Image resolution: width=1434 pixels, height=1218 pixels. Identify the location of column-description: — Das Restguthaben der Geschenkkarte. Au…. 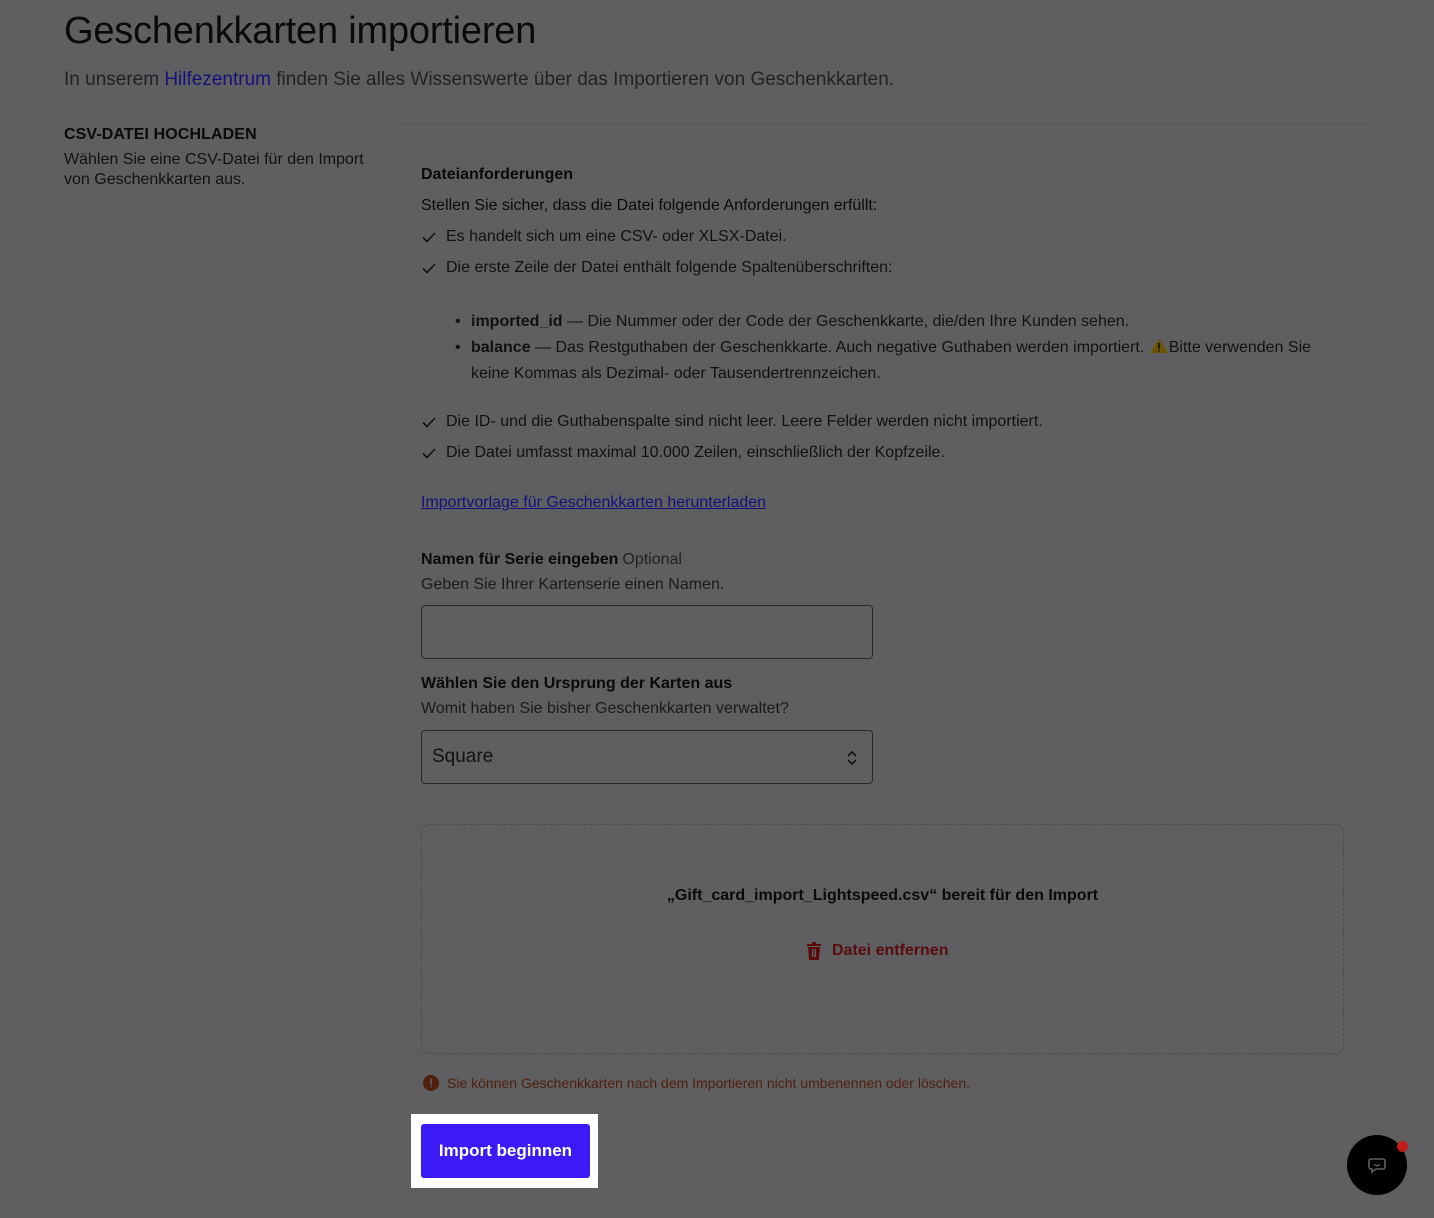
(839, 347).